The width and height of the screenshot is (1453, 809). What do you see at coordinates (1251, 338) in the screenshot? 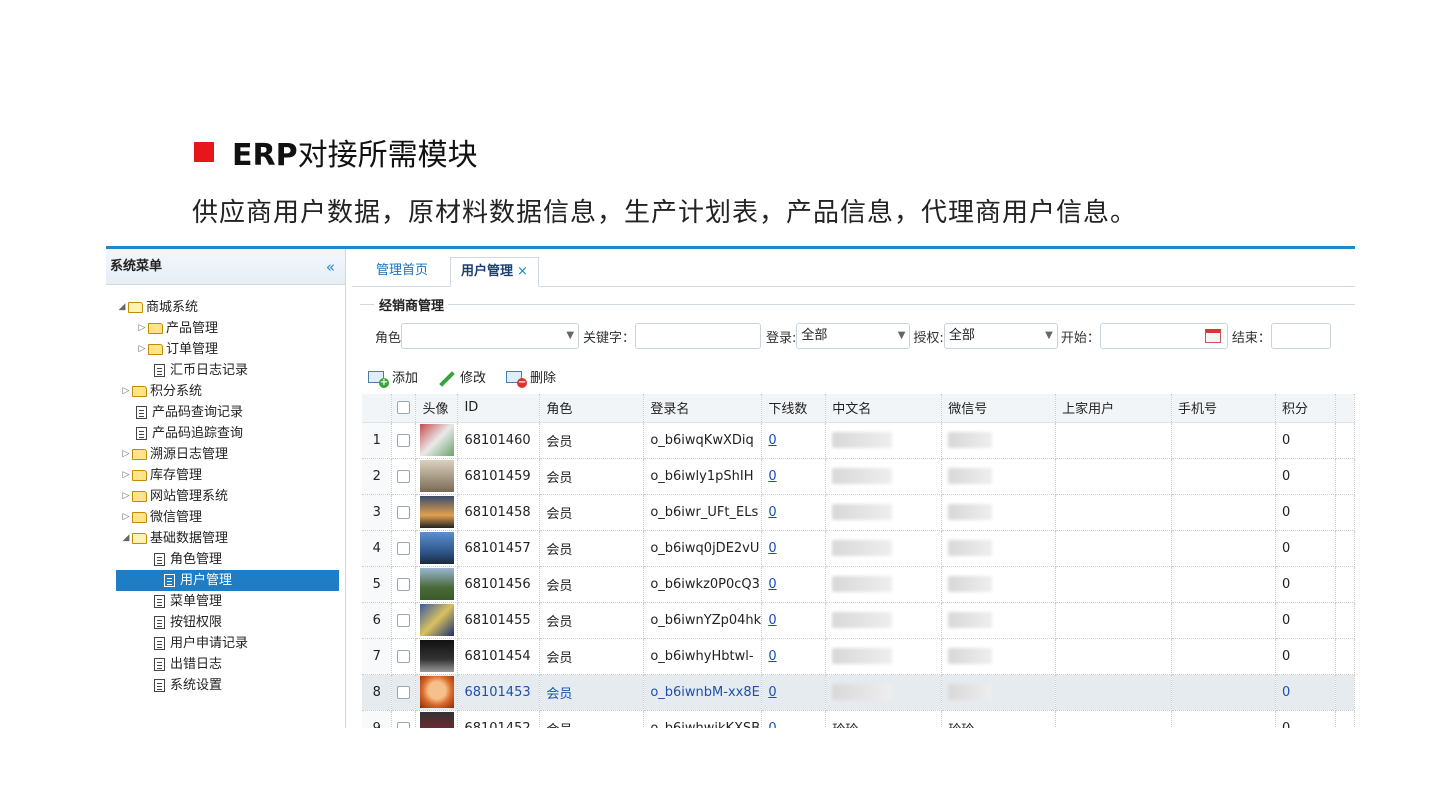
I see `end-label: 结束：` at bounding box center [1251, 338].